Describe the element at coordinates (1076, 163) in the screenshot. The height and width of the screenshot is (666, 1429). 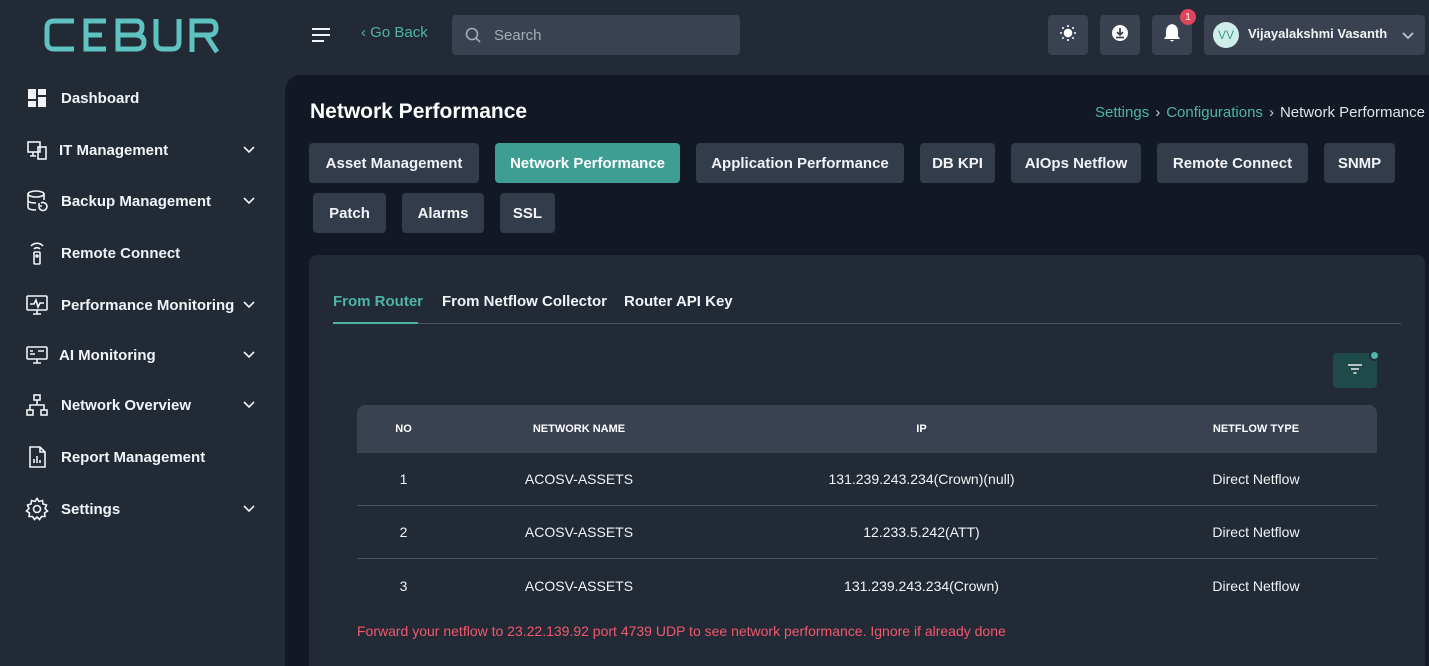
I see `tab-aiops-netflow: AIOps Netflow` at that location.